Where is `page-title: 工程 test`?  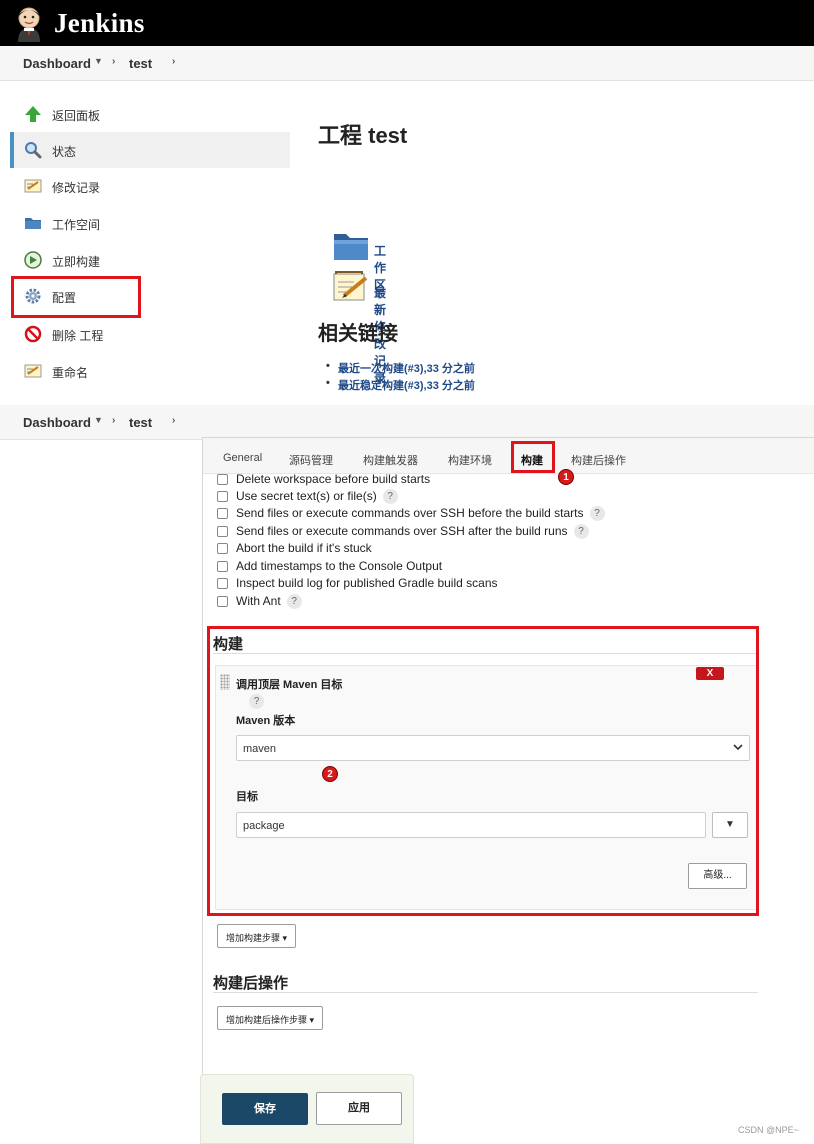 page-title: 工程 test is located at coordinates (363, 135).